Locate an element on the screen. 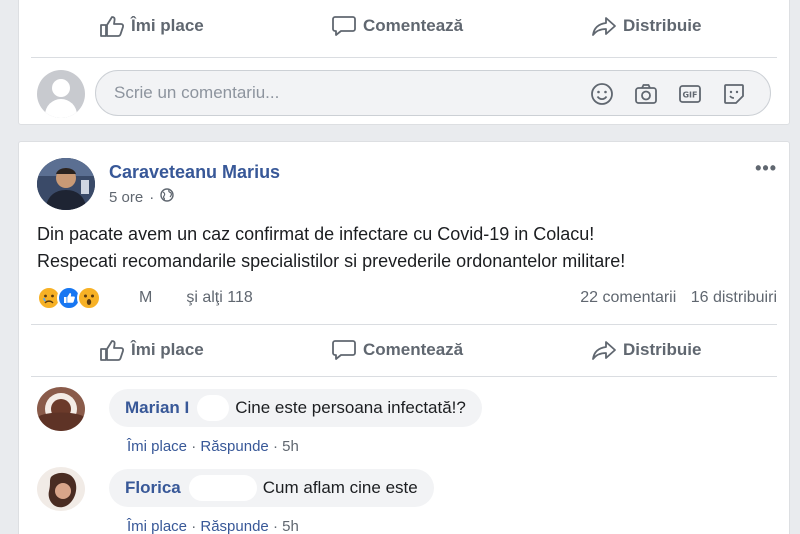 The height and width of the screenshot is (534, 800). post-time: 5 ore is located at coordinates (126, 197).